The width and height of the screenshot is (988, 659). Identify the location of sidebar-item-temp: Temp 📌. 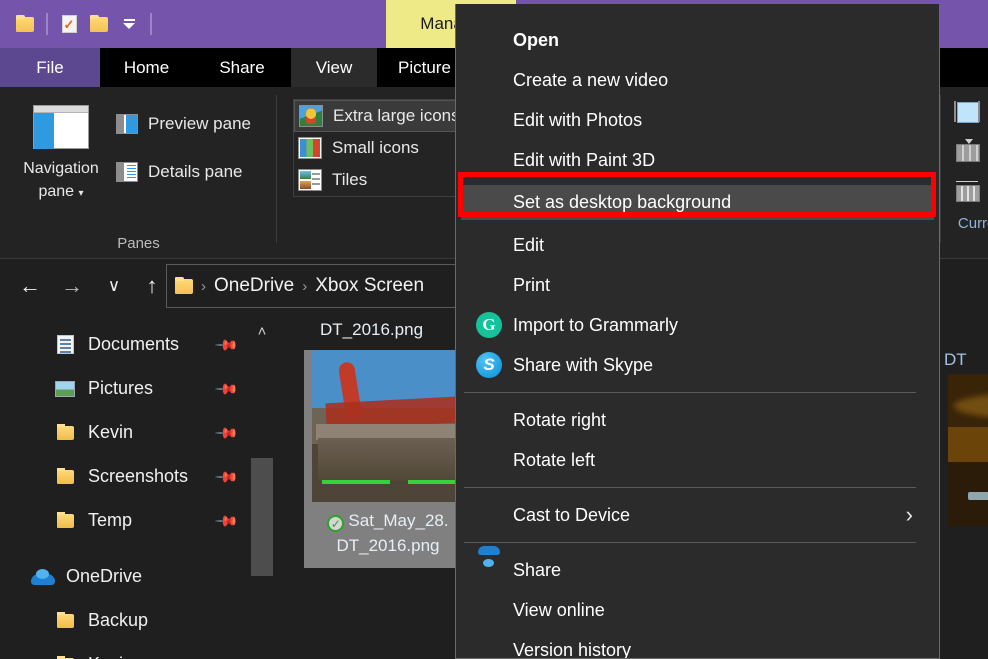
(123, 520).